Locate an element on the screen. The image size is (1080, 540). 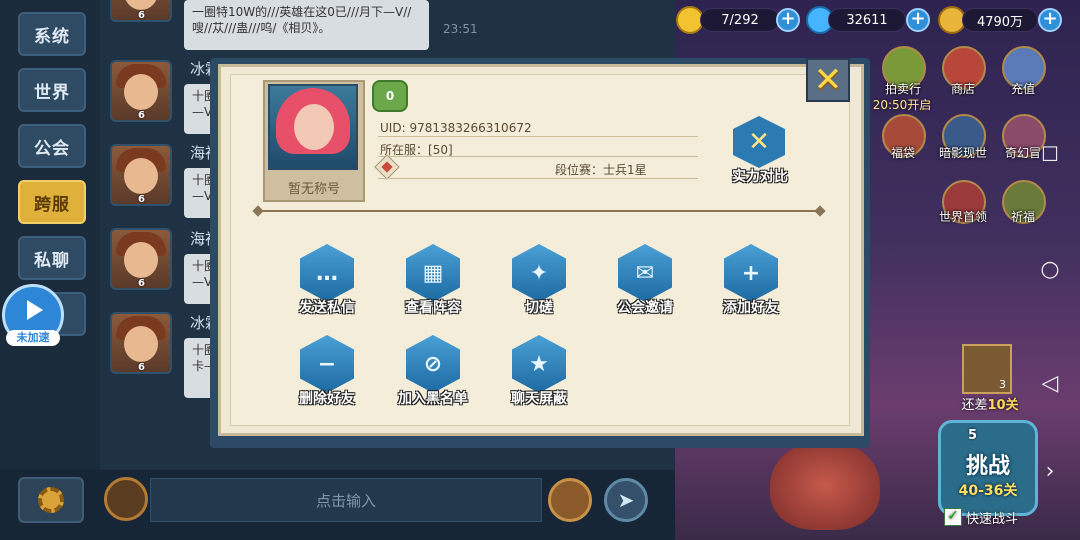
send-message-label: 发送私信 is located at coordinates (327, 308).